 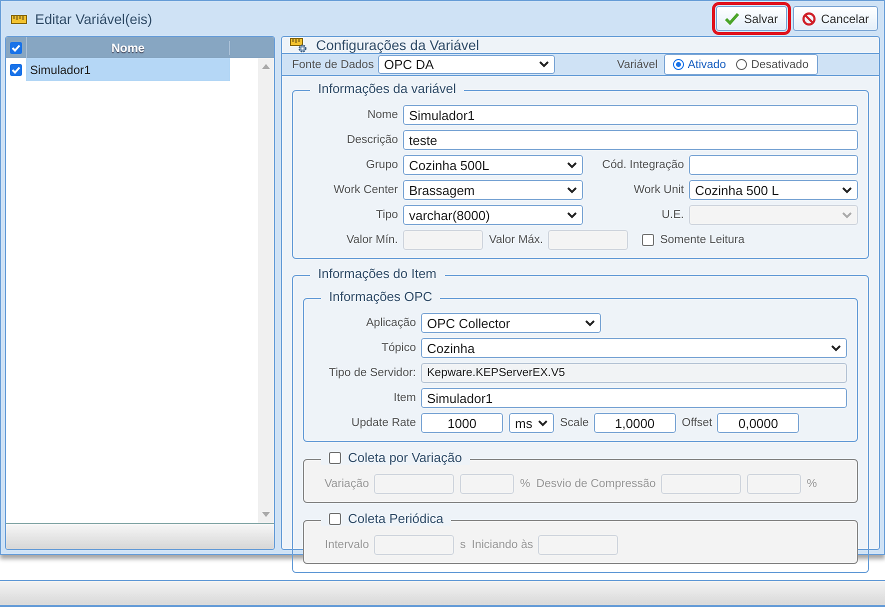 I want to click on section-legend: Coleta Periódica, so click(x=396, y=518).